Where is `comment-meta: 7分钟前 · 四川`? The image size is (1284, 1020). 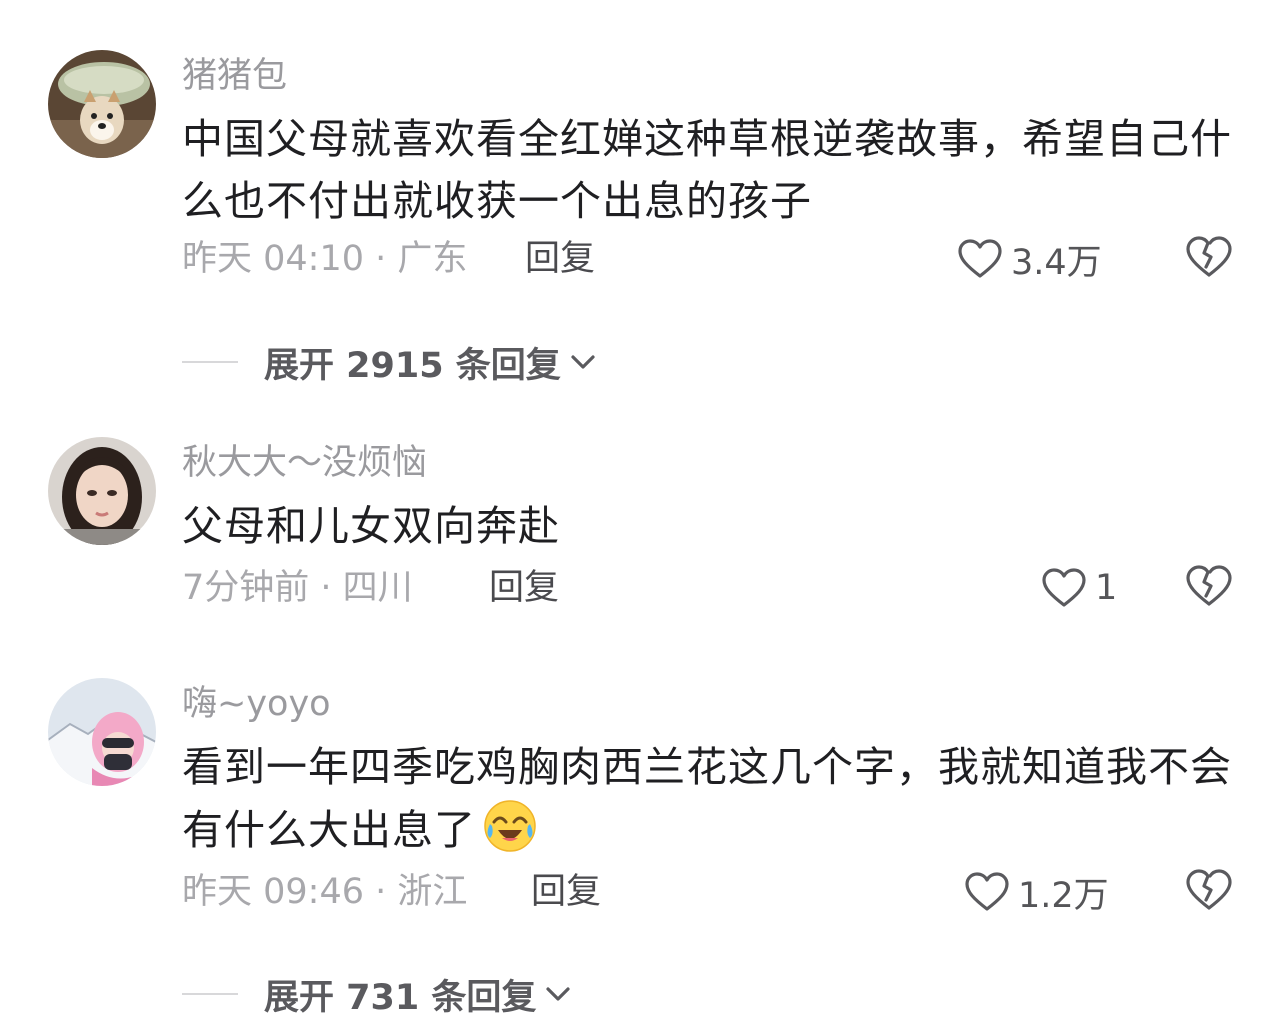
comment-meta: 7分钟前 · 四川 is located at coordinates (297, 588).